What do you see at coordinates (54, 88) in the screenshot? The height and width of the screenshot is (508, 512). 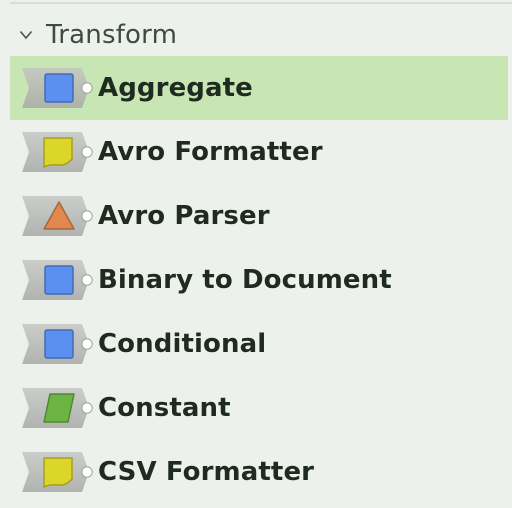 I see `aggregate-square-icon` at bounding box center [54, 88].